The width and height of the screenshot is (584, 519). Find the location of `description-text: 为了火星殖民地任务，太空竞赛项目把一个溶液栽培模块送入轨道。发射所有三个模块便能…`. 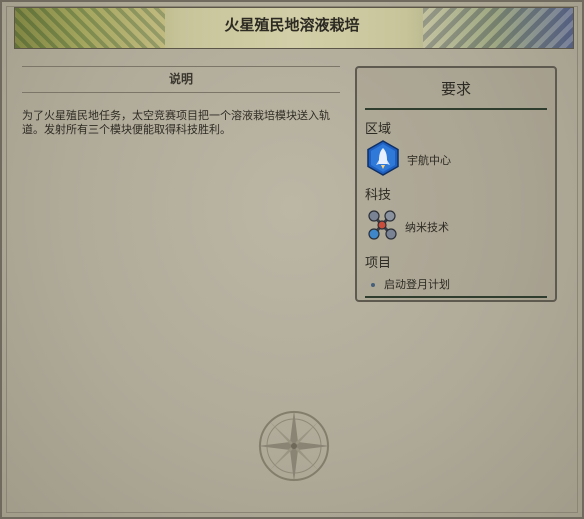

description-text: 为了火星殖民地任务，太空竞赛项目把一个溶液栽培模块送入轨道。发射所有三个模块便能… is located at coordinates (176, 122).